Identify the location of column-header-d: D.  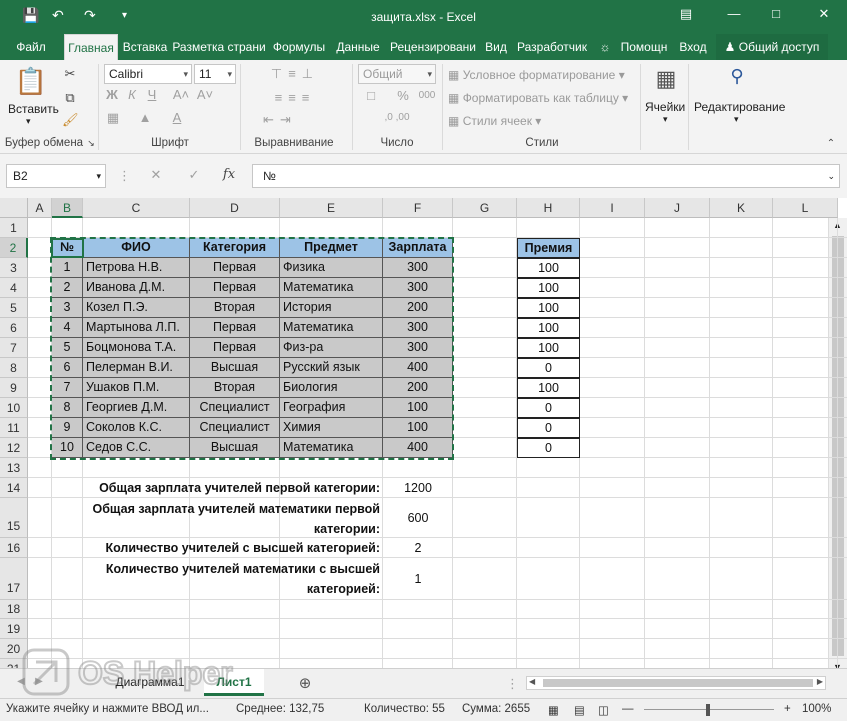
(235, 208).